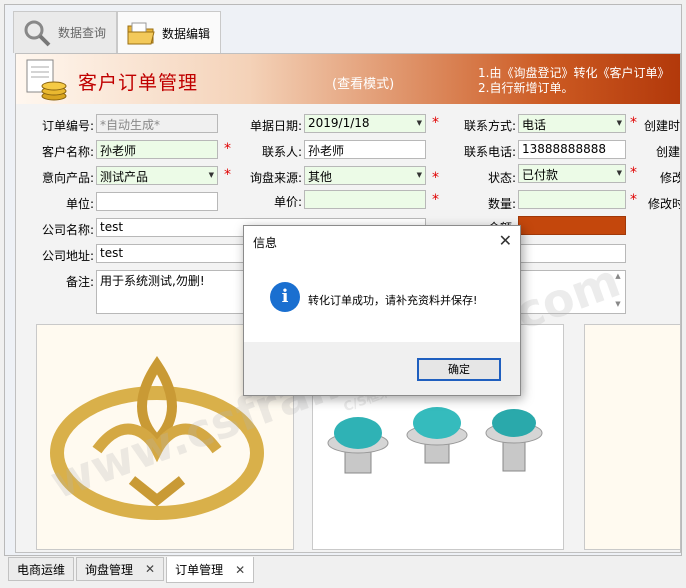 Image resolution: width=686 pixels, height=588 pixels. I want to click on quantity-field, so click(572, 199).